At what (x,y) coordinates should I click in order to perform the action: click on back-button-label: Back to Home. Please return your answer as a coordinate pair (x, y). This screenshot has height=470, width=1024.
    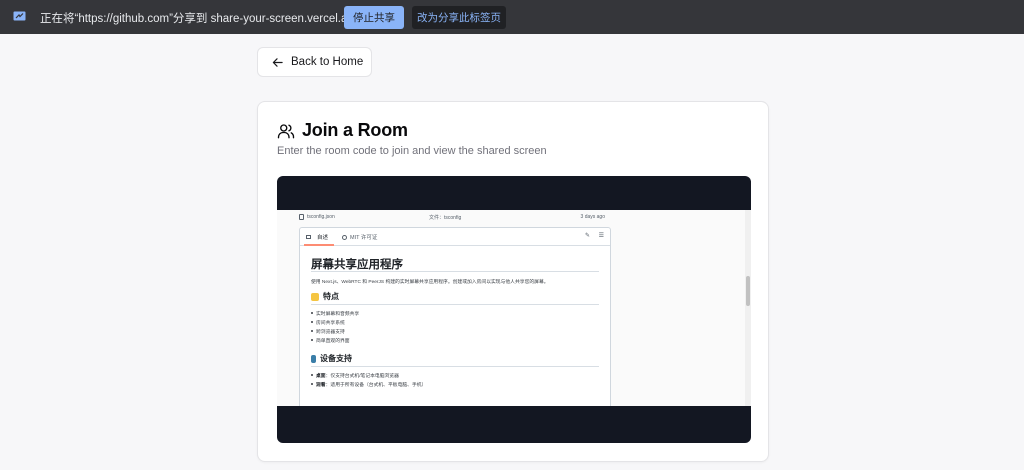
    Looking at the image, I should click on (327, 62).